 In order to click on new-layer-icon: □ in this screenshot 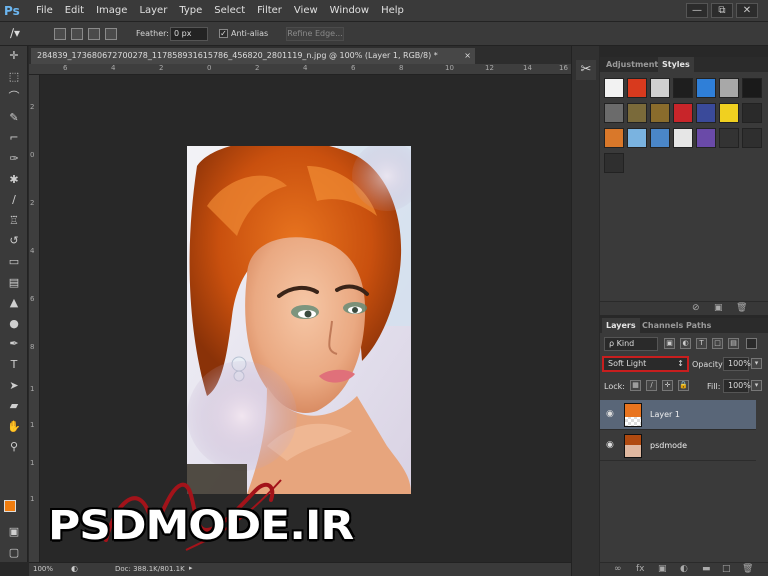, I will do `click(726, 569)`.